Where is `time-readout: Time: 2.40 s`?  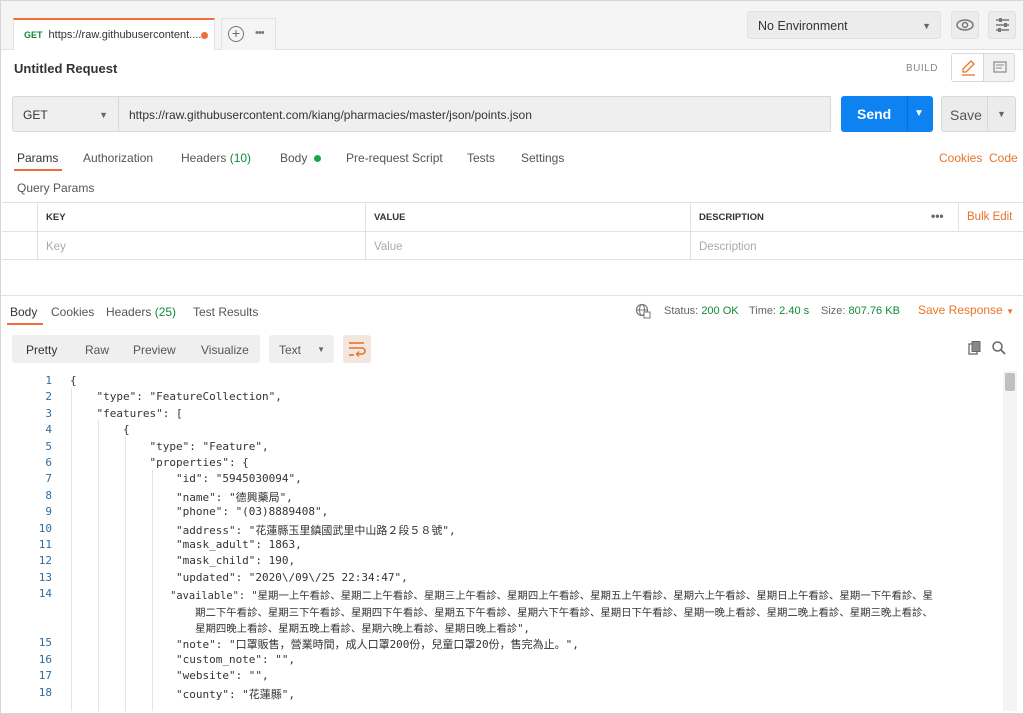 time-readout: Time: 2.40 s is located at coordinates (779, 311).